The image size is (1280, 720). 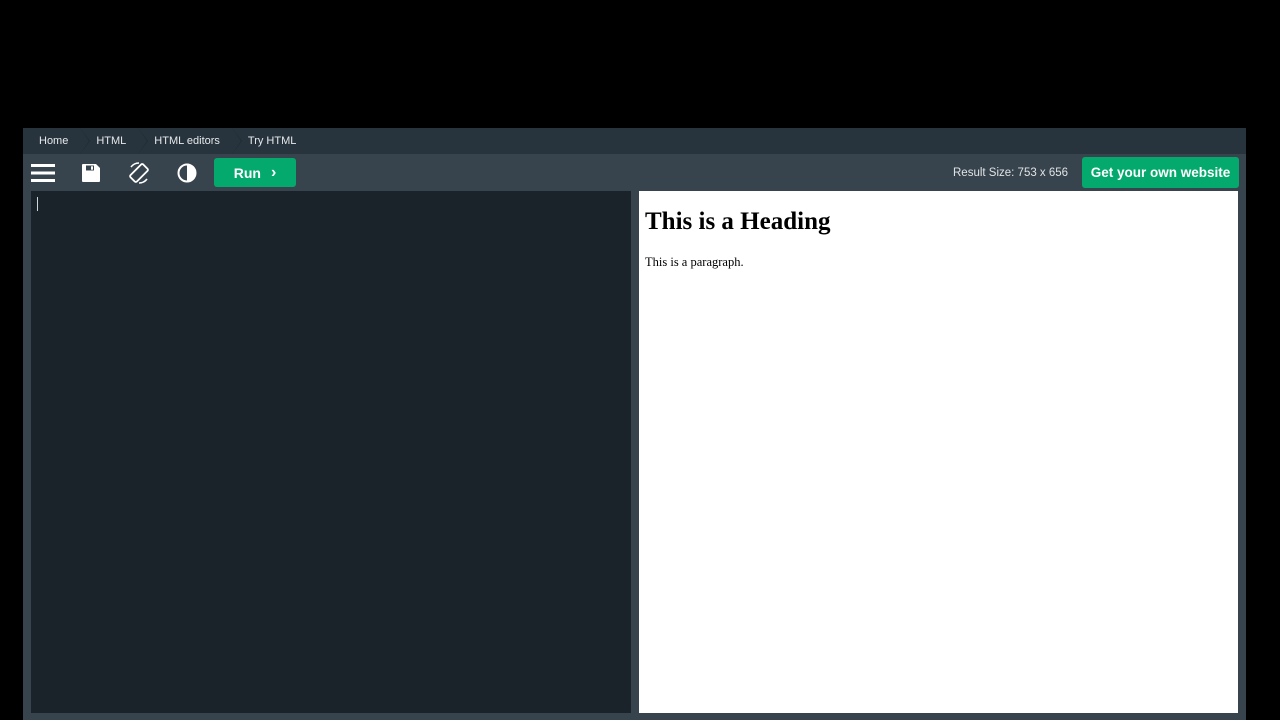 What do you see at coordinates (1011, 173) in the screenshot?
I see `result-size-readout: Result Size: 753 x 656` at bounding box center [1011, 173].